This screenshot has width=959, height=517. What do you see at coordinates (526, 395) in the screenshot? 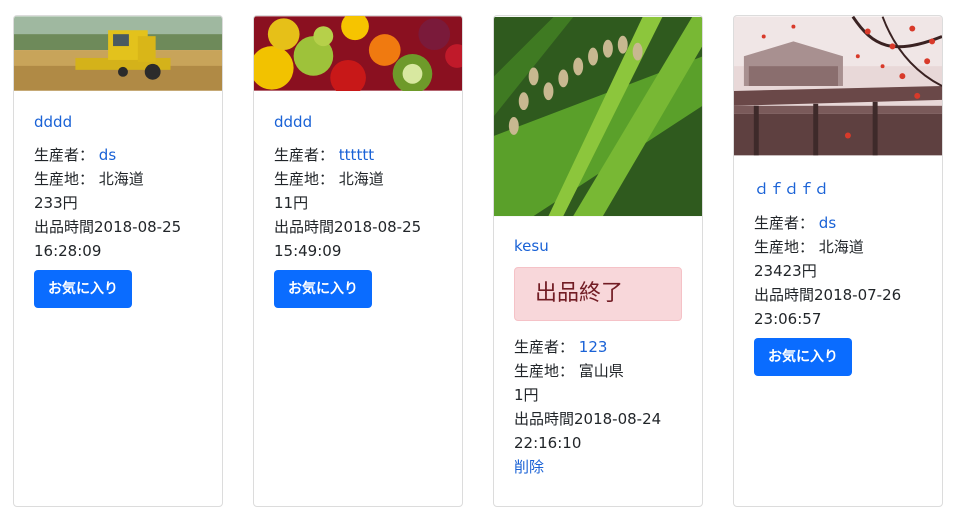
I see `price: 1円` at bounding box center [526, 395].